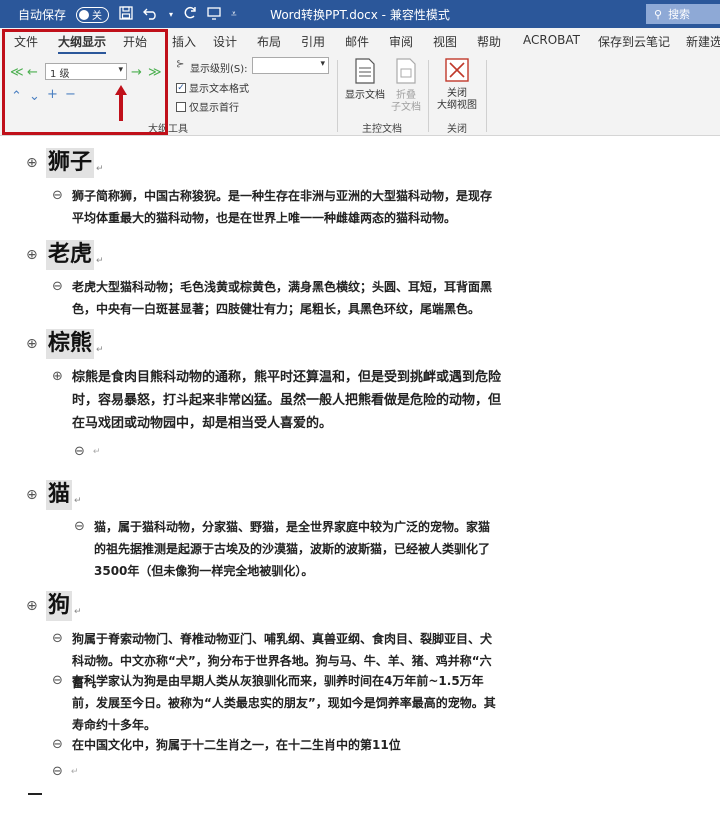 This screenshot has width=720, height=821. I want to click on body-text: 在中国文化中，狗属于十二生肖之一，在十二生肖中的第11位, so click(236, 745).